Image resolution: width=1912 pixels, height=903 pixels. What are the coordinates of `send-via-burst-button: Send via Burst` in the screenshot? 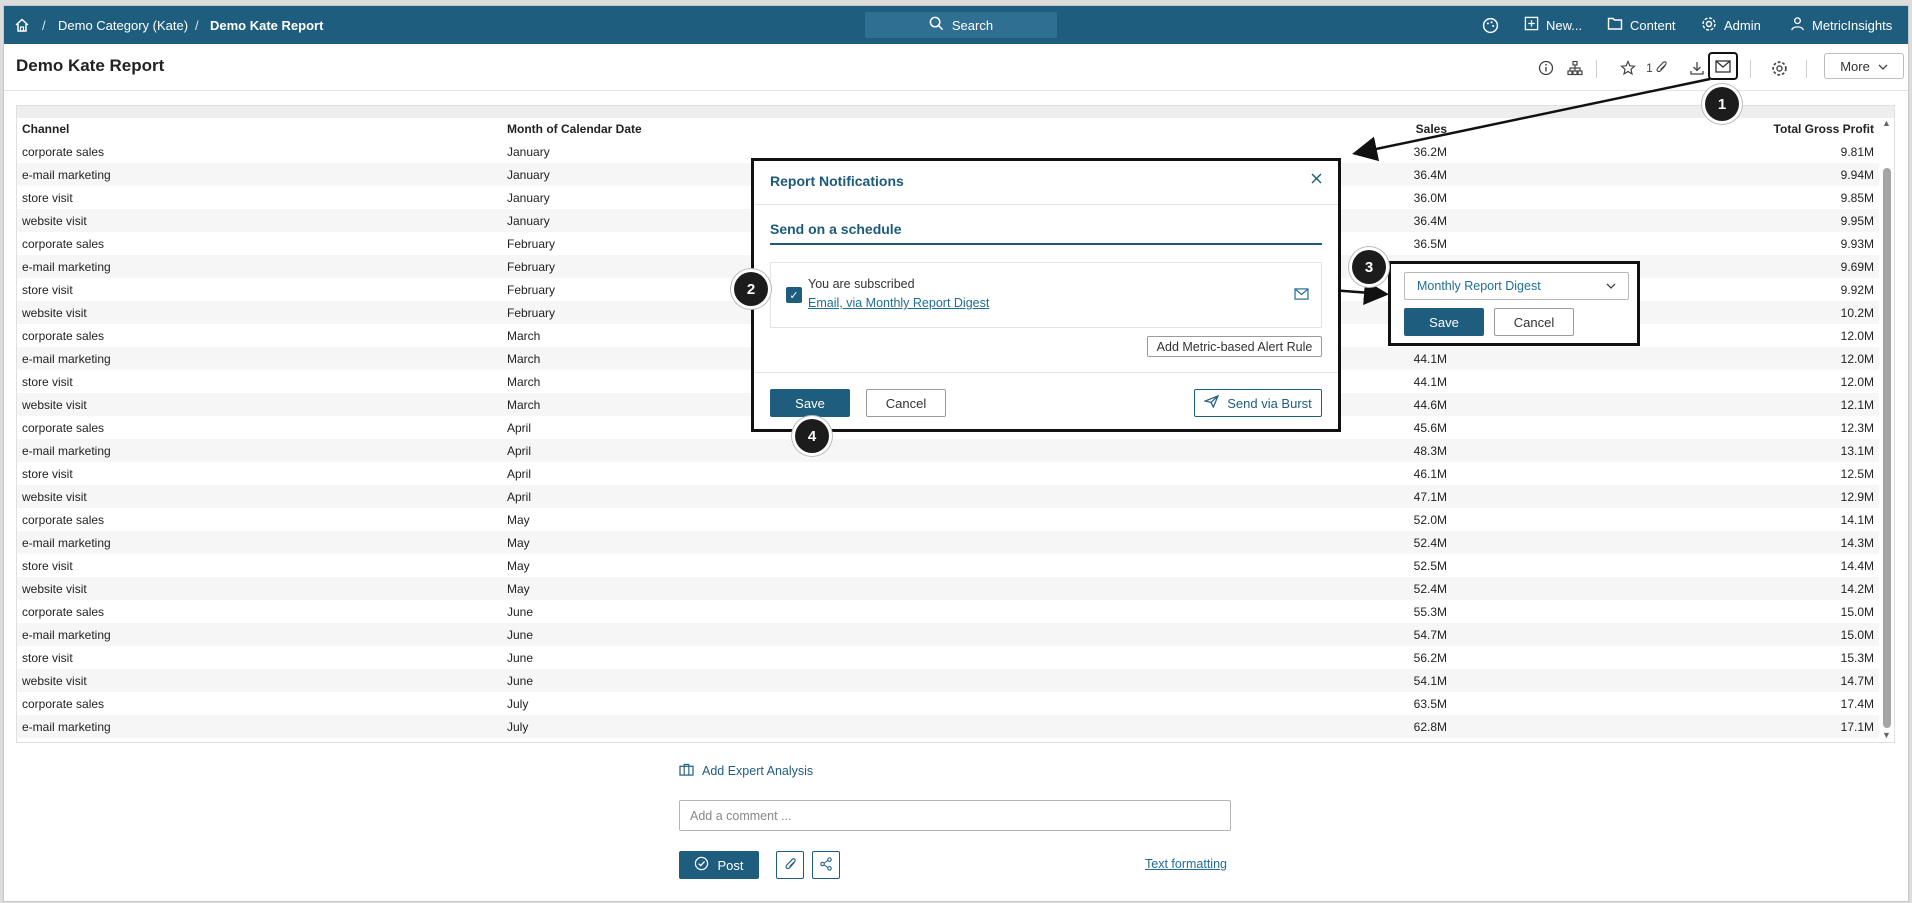 It's located at (1258, 403).